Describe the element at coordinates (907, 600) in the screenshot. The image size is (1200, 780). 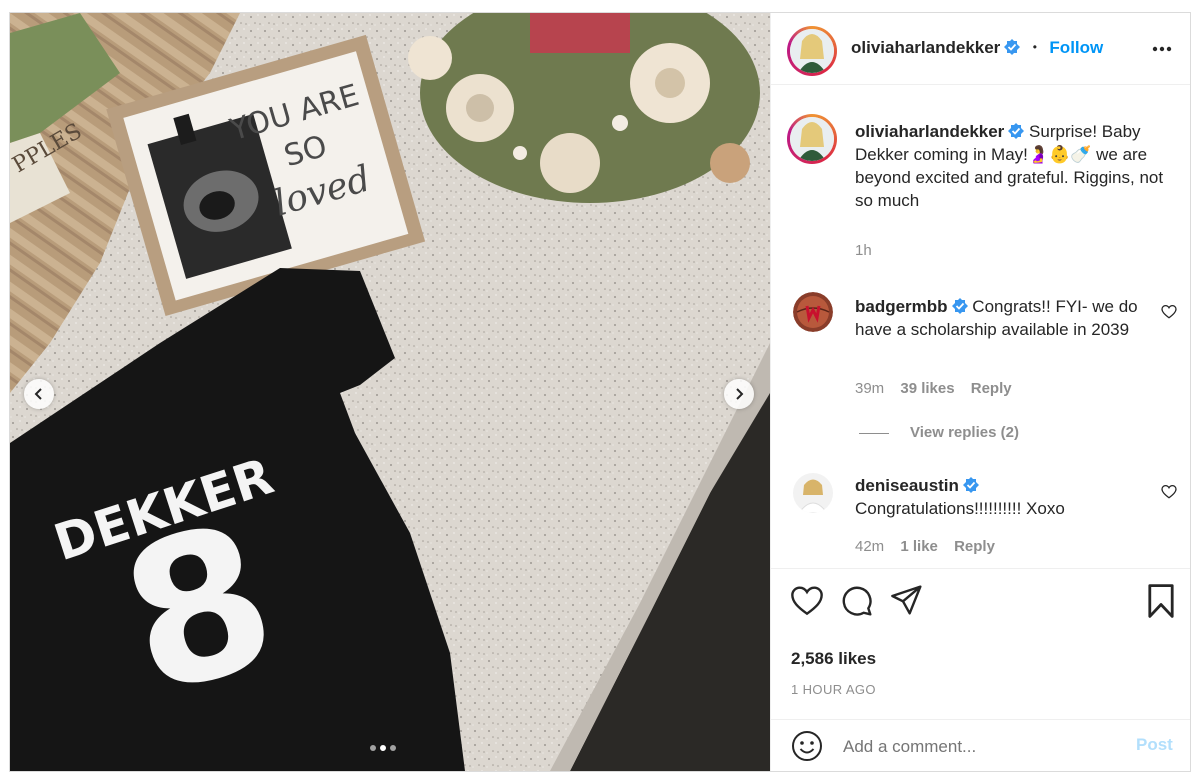
I see `share-icon` at that location.